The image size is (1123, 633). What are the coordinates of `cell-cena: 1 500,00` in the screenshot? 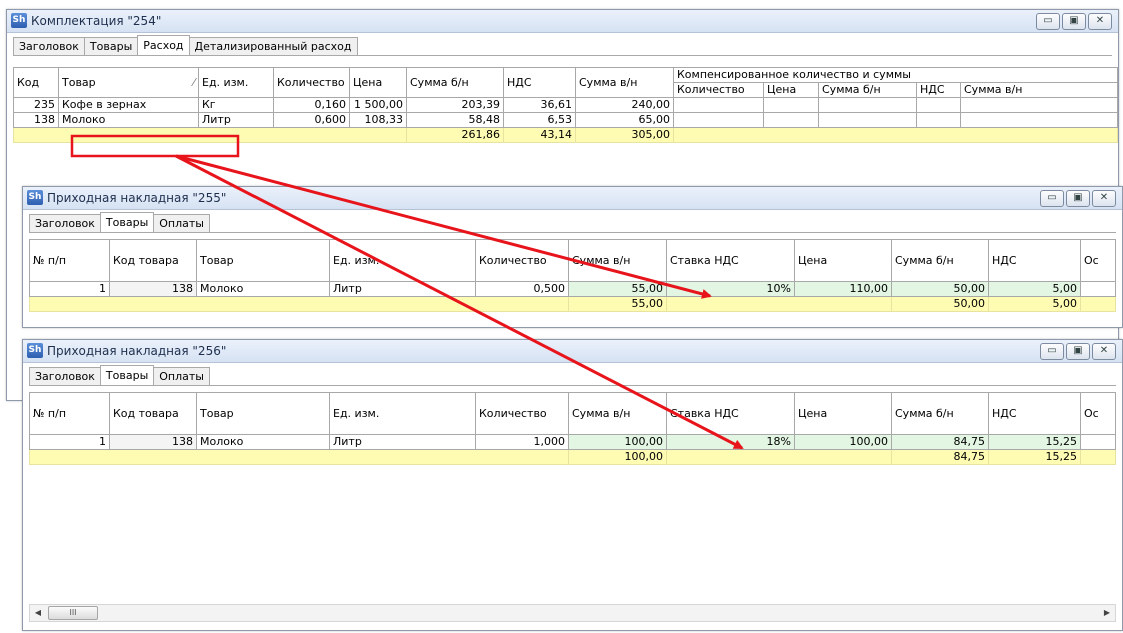 It's located at (378, 105).